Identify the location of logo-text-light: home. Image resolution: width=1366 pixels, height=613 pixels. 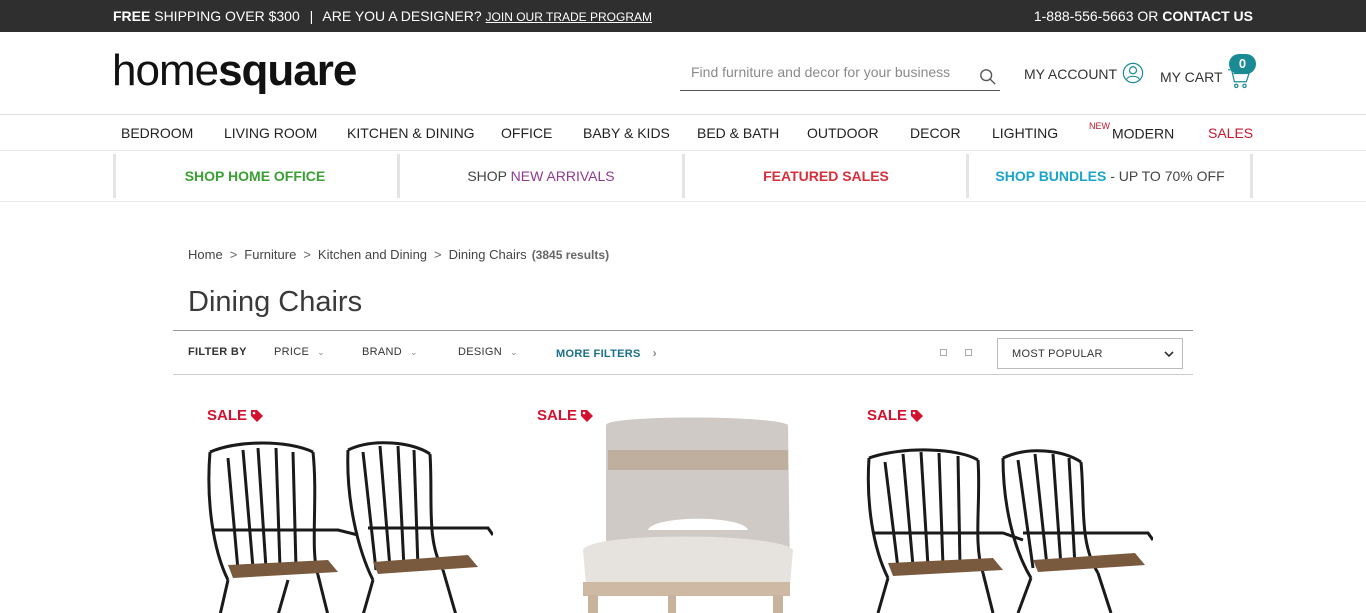
(165, 70).